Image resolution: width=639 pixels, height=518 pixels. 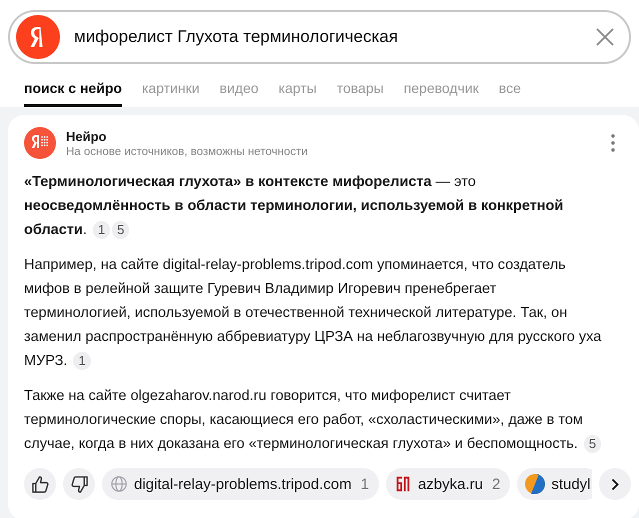 What do you see at coordinates (314, 420) in the screenshot?
I see `answer-paragraph: Также на сайте olgezaharov.narod.ru говорится, что мифорелист считает терминологические споры, касающиеся его работ, «схоластическими», даже в том случае, когда в них доказана его «терминологическая глухота» и беспомощность. 5` at bounding box center [314, 420].